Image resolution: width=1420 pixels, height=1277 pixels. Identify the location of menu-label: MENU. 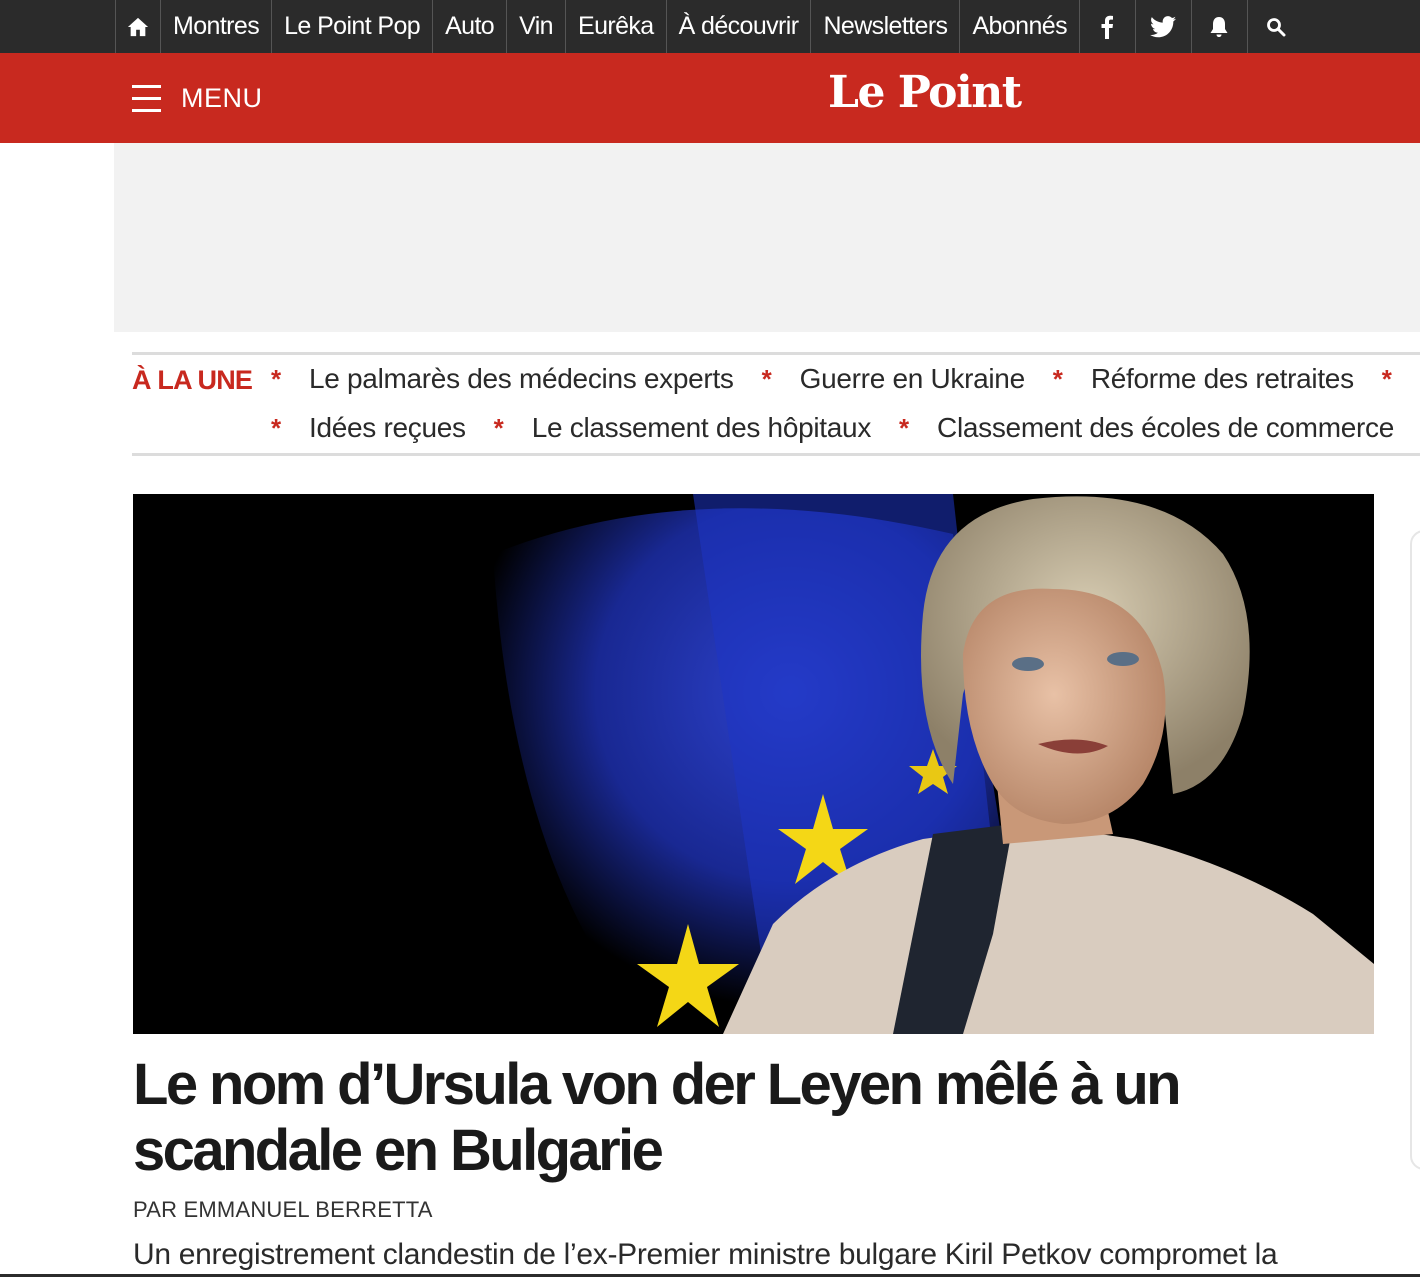
(222, 97).